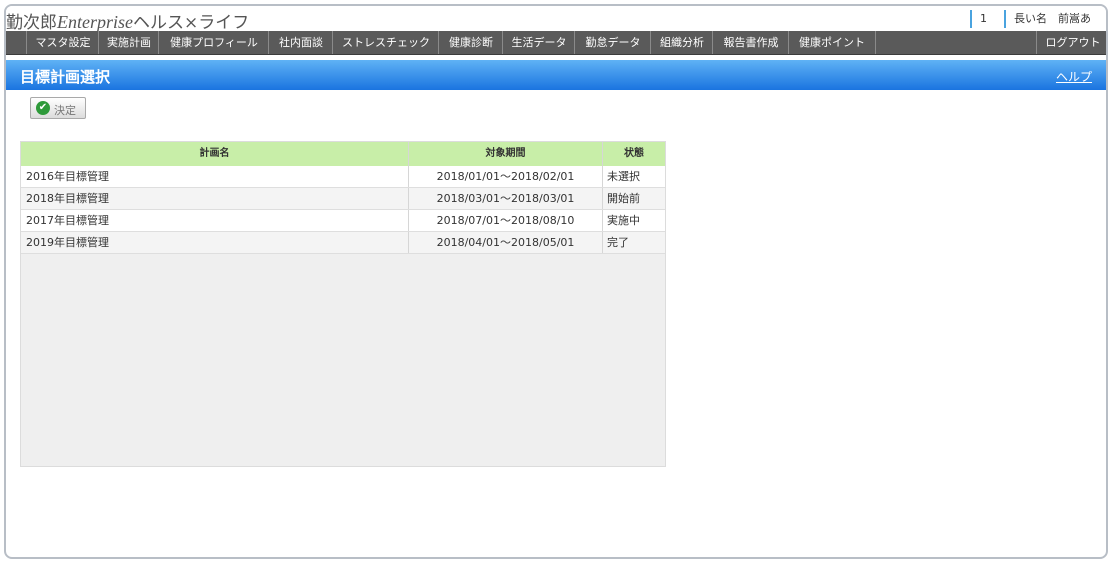 This screenshot has width=1116, height=565. Describe the element at coordinates (343, 177) in the screenshot. I see `table-row: 2016年目標管理 2018/01/01～2018/02/01 未選択` at that location.